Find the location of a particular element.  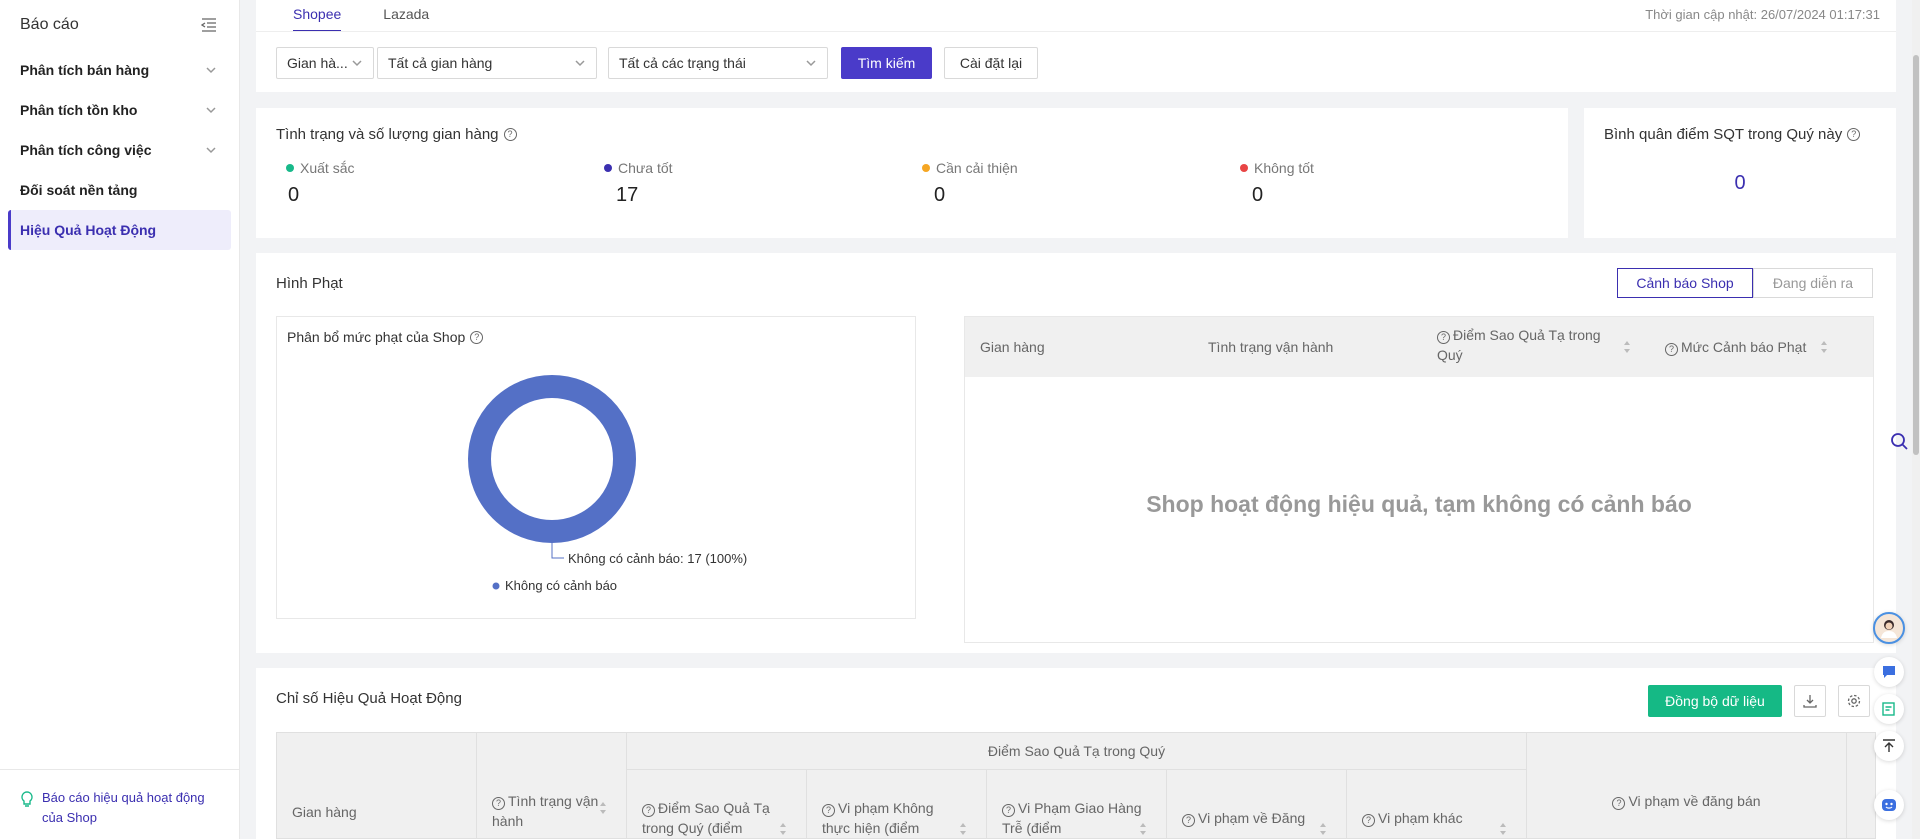

col-listing-violation: ? Vi phạm về Đăng is located at coordinates (1257, 804).